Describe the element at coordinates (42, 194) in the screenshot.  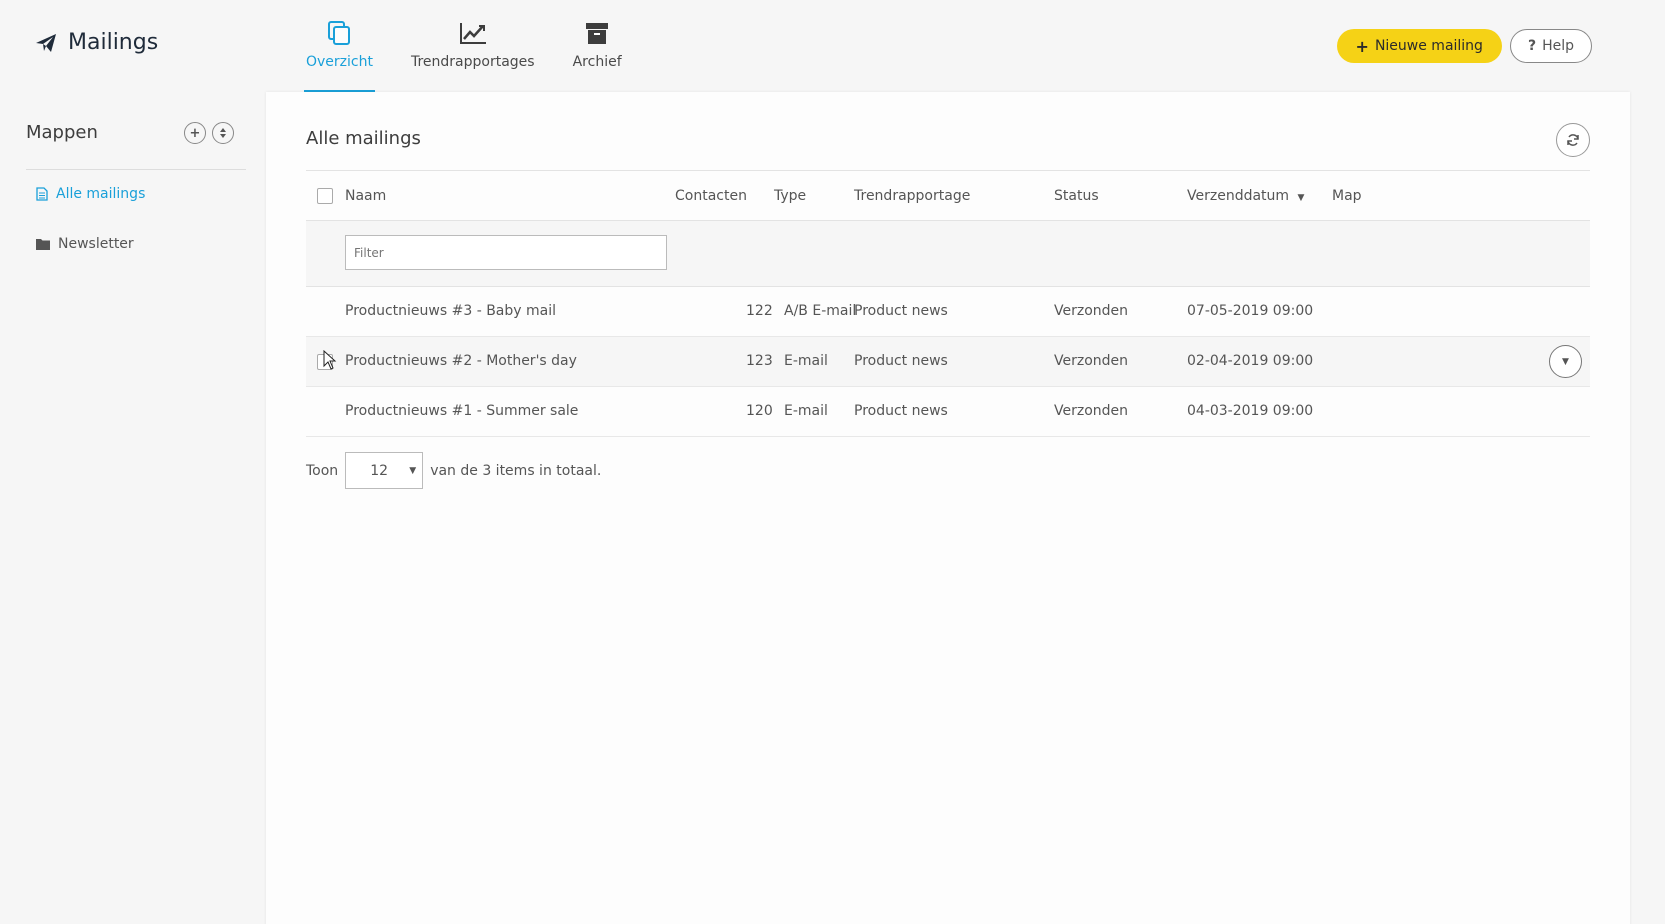
I see `document-icon` at that location.